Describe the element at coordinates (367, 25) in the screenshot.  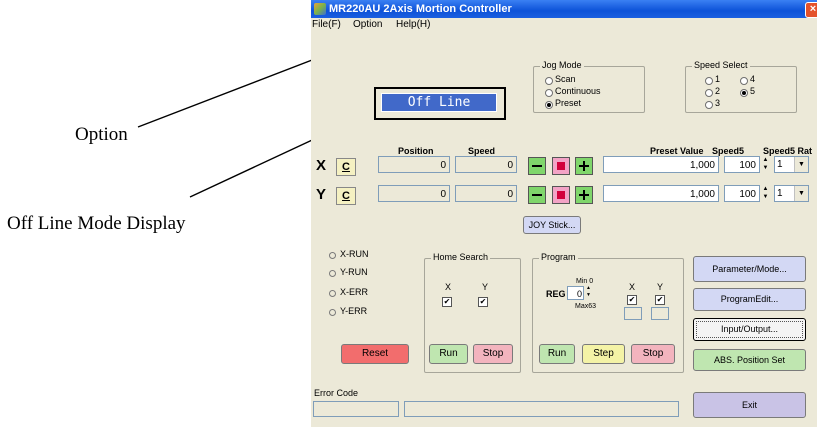
I see `menu-option: Option` at that location.